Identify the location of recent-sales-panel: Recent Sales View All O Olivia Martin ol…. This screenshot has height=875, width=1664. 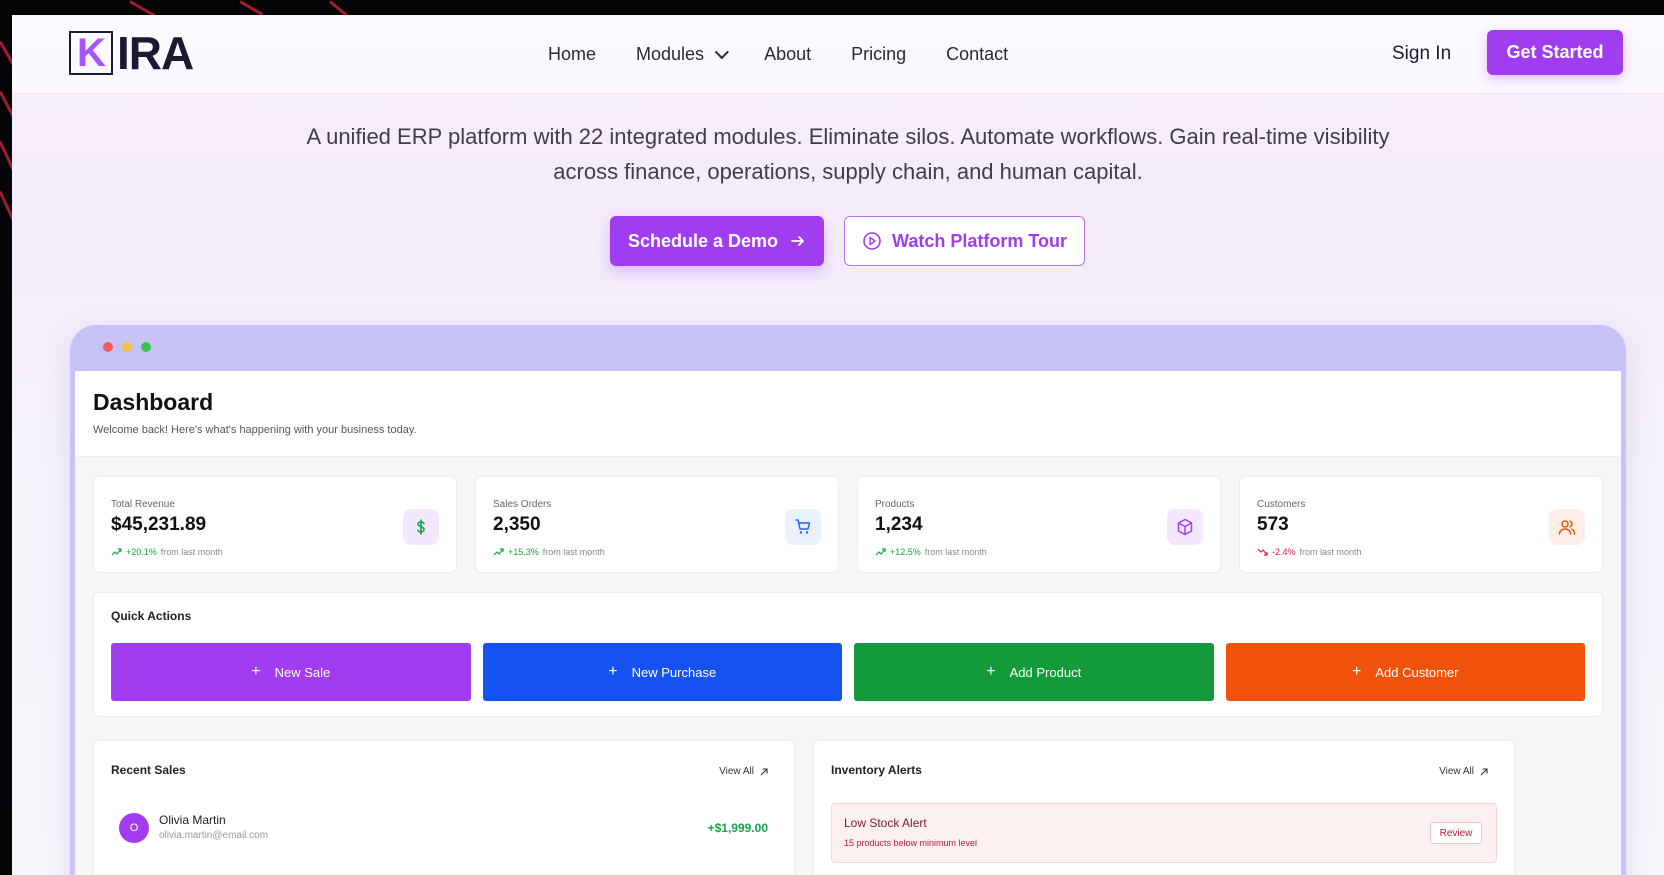
(444, 807).